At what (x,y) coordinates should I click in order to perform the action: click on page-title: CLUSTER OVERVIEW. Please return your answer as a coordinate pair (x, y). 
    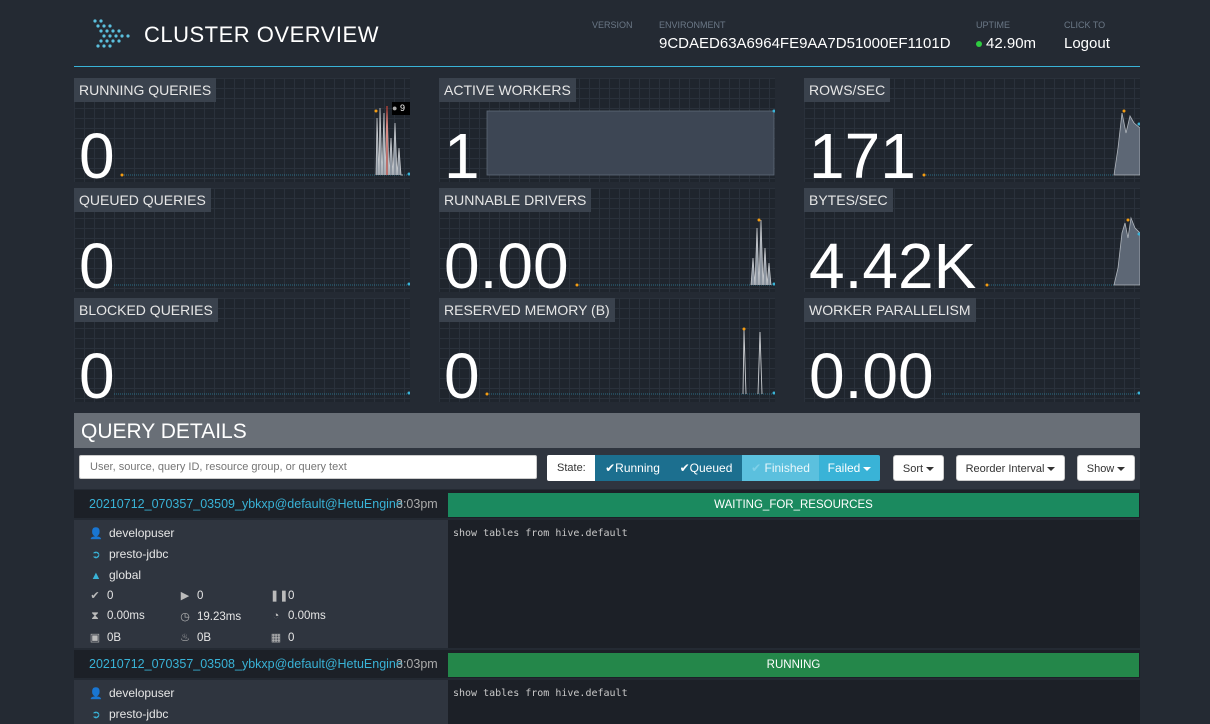
    Looking at the image, I should click on (261, 34).